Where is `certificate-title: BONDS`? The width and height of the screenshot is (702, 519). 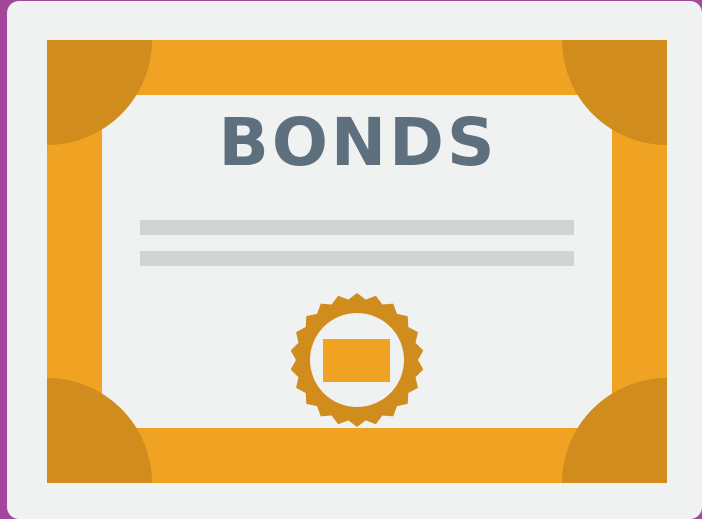
certificate-title: BONDS is located at coordinates (358, 142).